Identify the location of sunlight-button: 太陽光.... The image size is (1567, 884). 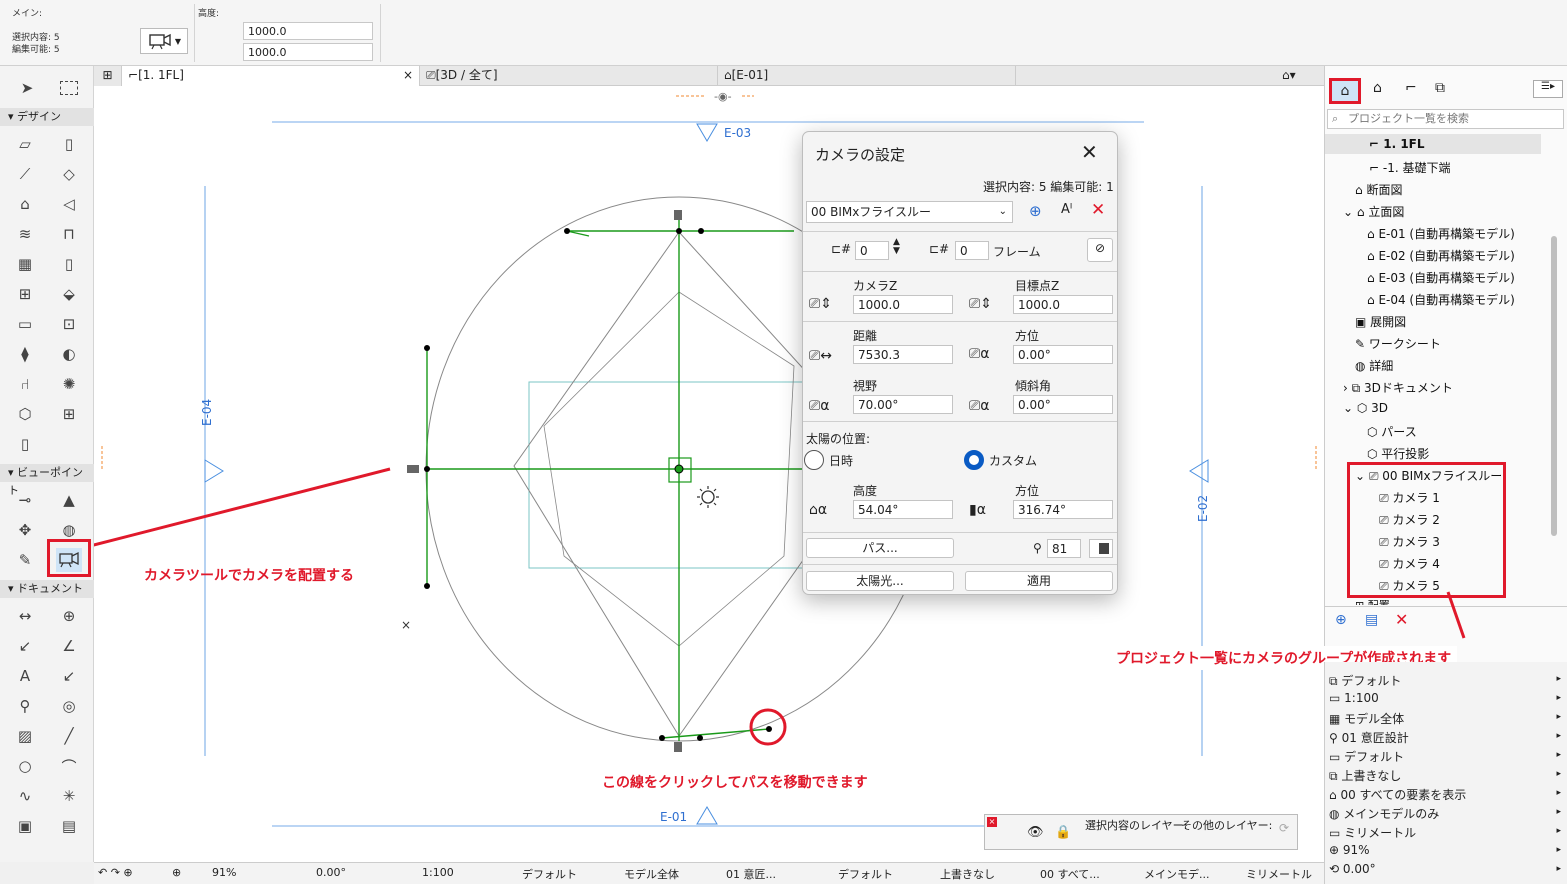
(880, 581).